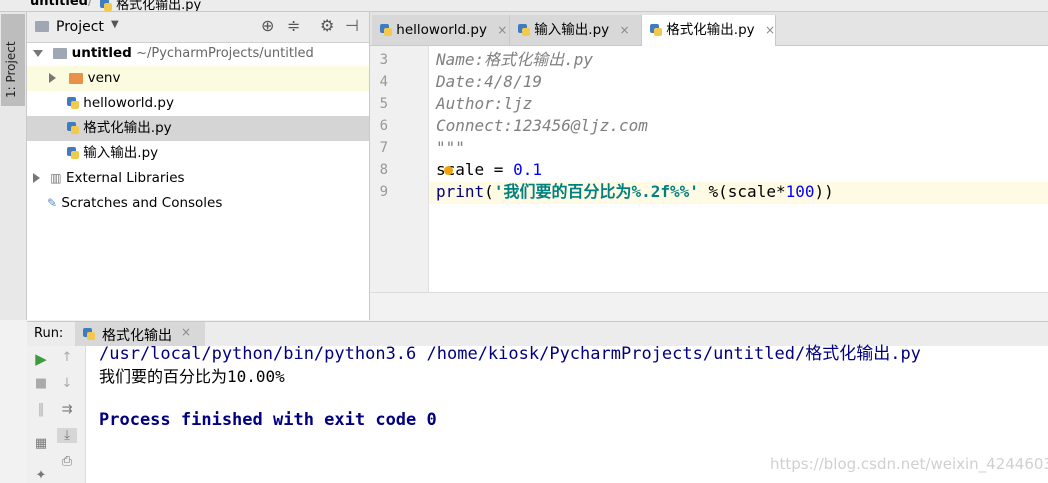  What do you see at coordinates (41, 383) in the screenshot?
I see `stop-icon: ■` at bounding box center [41, 383].